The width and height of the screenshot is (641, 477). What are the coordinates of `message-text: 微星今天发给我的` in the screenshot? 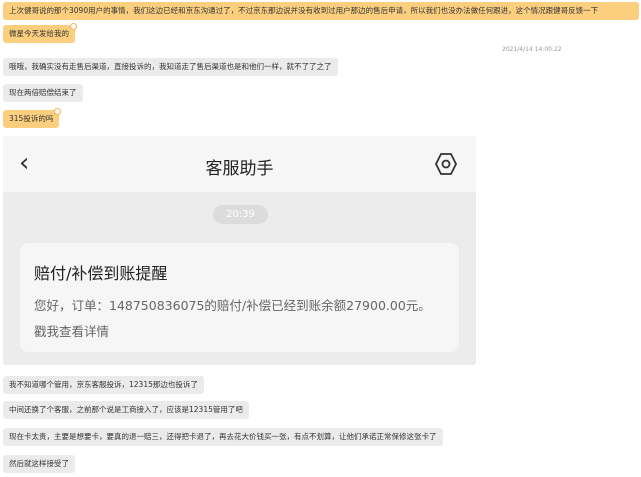 It's located at (39, 33).